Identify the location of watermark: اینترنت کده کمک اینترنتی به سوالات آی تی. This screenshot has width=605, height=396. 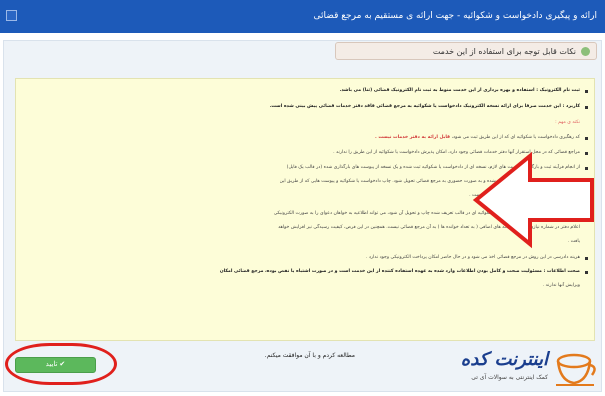
(511, 367).